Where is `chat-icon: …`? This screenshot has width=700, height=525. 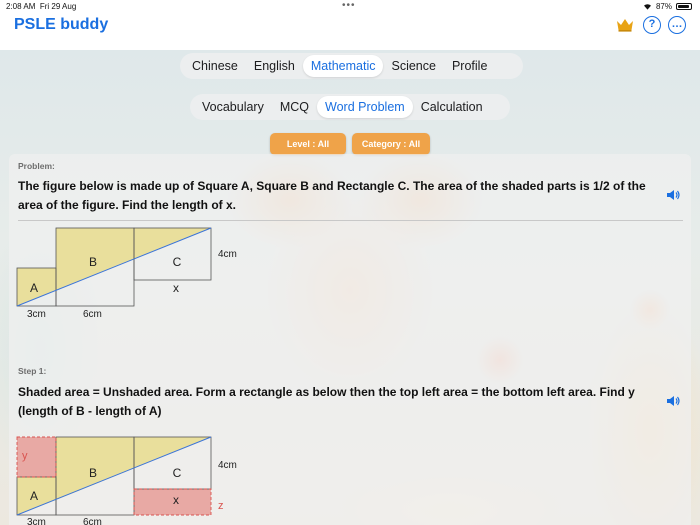 chat-icon: … is located at coordinates (677, 25).